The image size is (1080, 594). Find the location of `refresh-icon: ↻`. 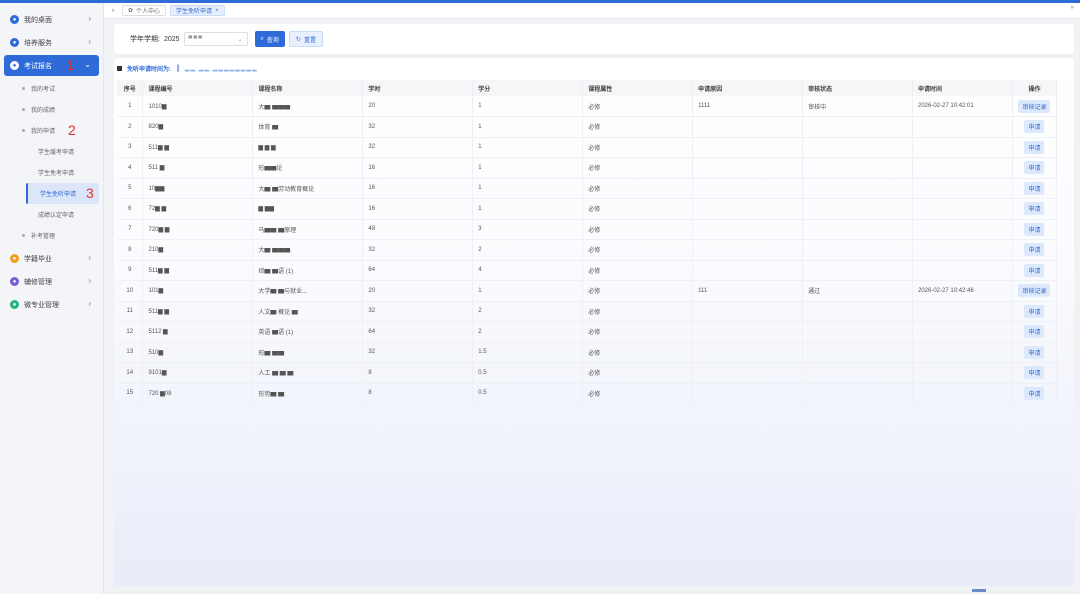

refresh-icon: ↻ is located at coordinates (298, 39).